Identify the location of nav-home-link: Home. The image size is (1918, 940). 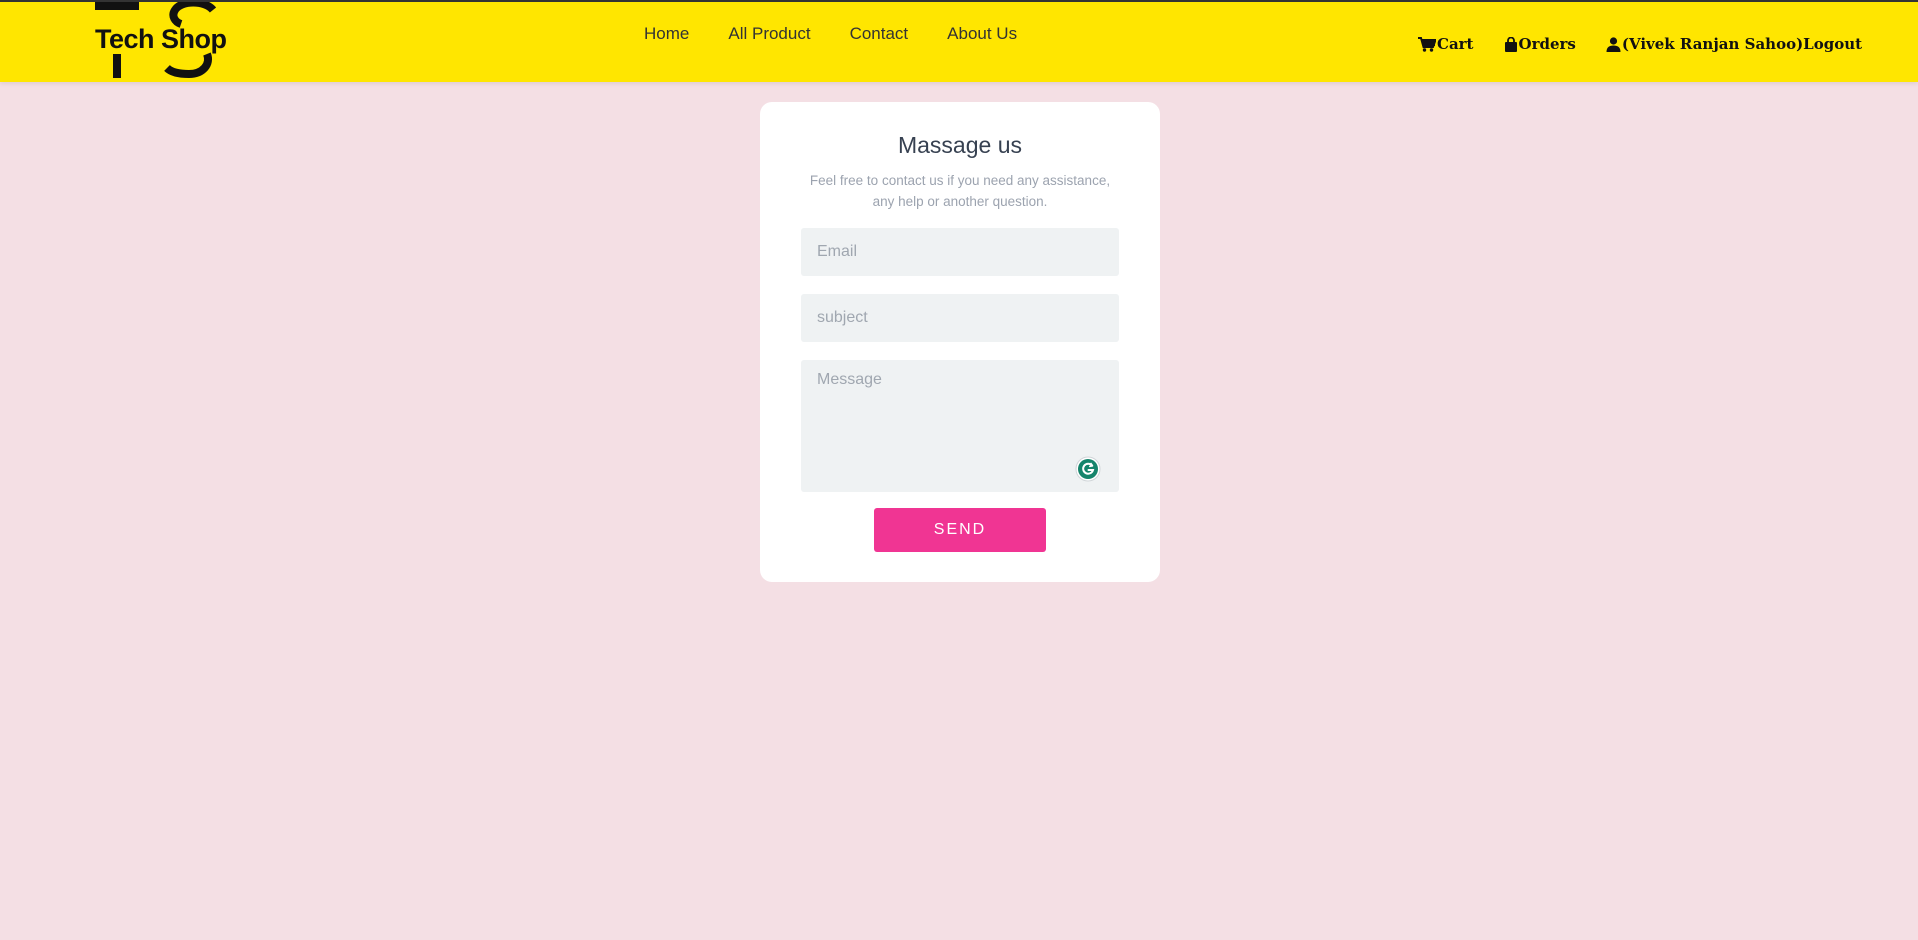
(666, 34).